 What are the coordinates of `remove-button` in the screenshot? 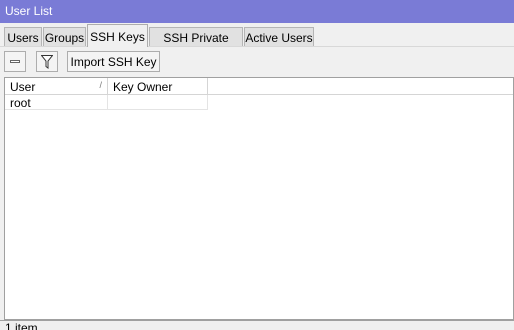 It's located at (15, 61).